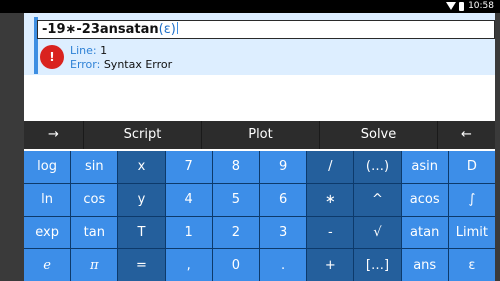 This screenshot has width=500, height=281. Describe the element at coordinates (424, 265) in the screenshot. I see `key-ans: ans` at that location.